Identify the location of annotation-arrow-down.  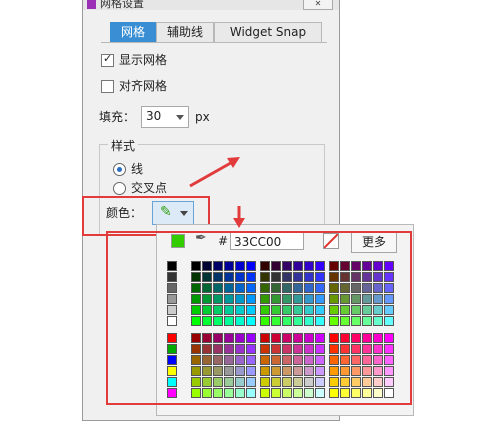
(239, 217).